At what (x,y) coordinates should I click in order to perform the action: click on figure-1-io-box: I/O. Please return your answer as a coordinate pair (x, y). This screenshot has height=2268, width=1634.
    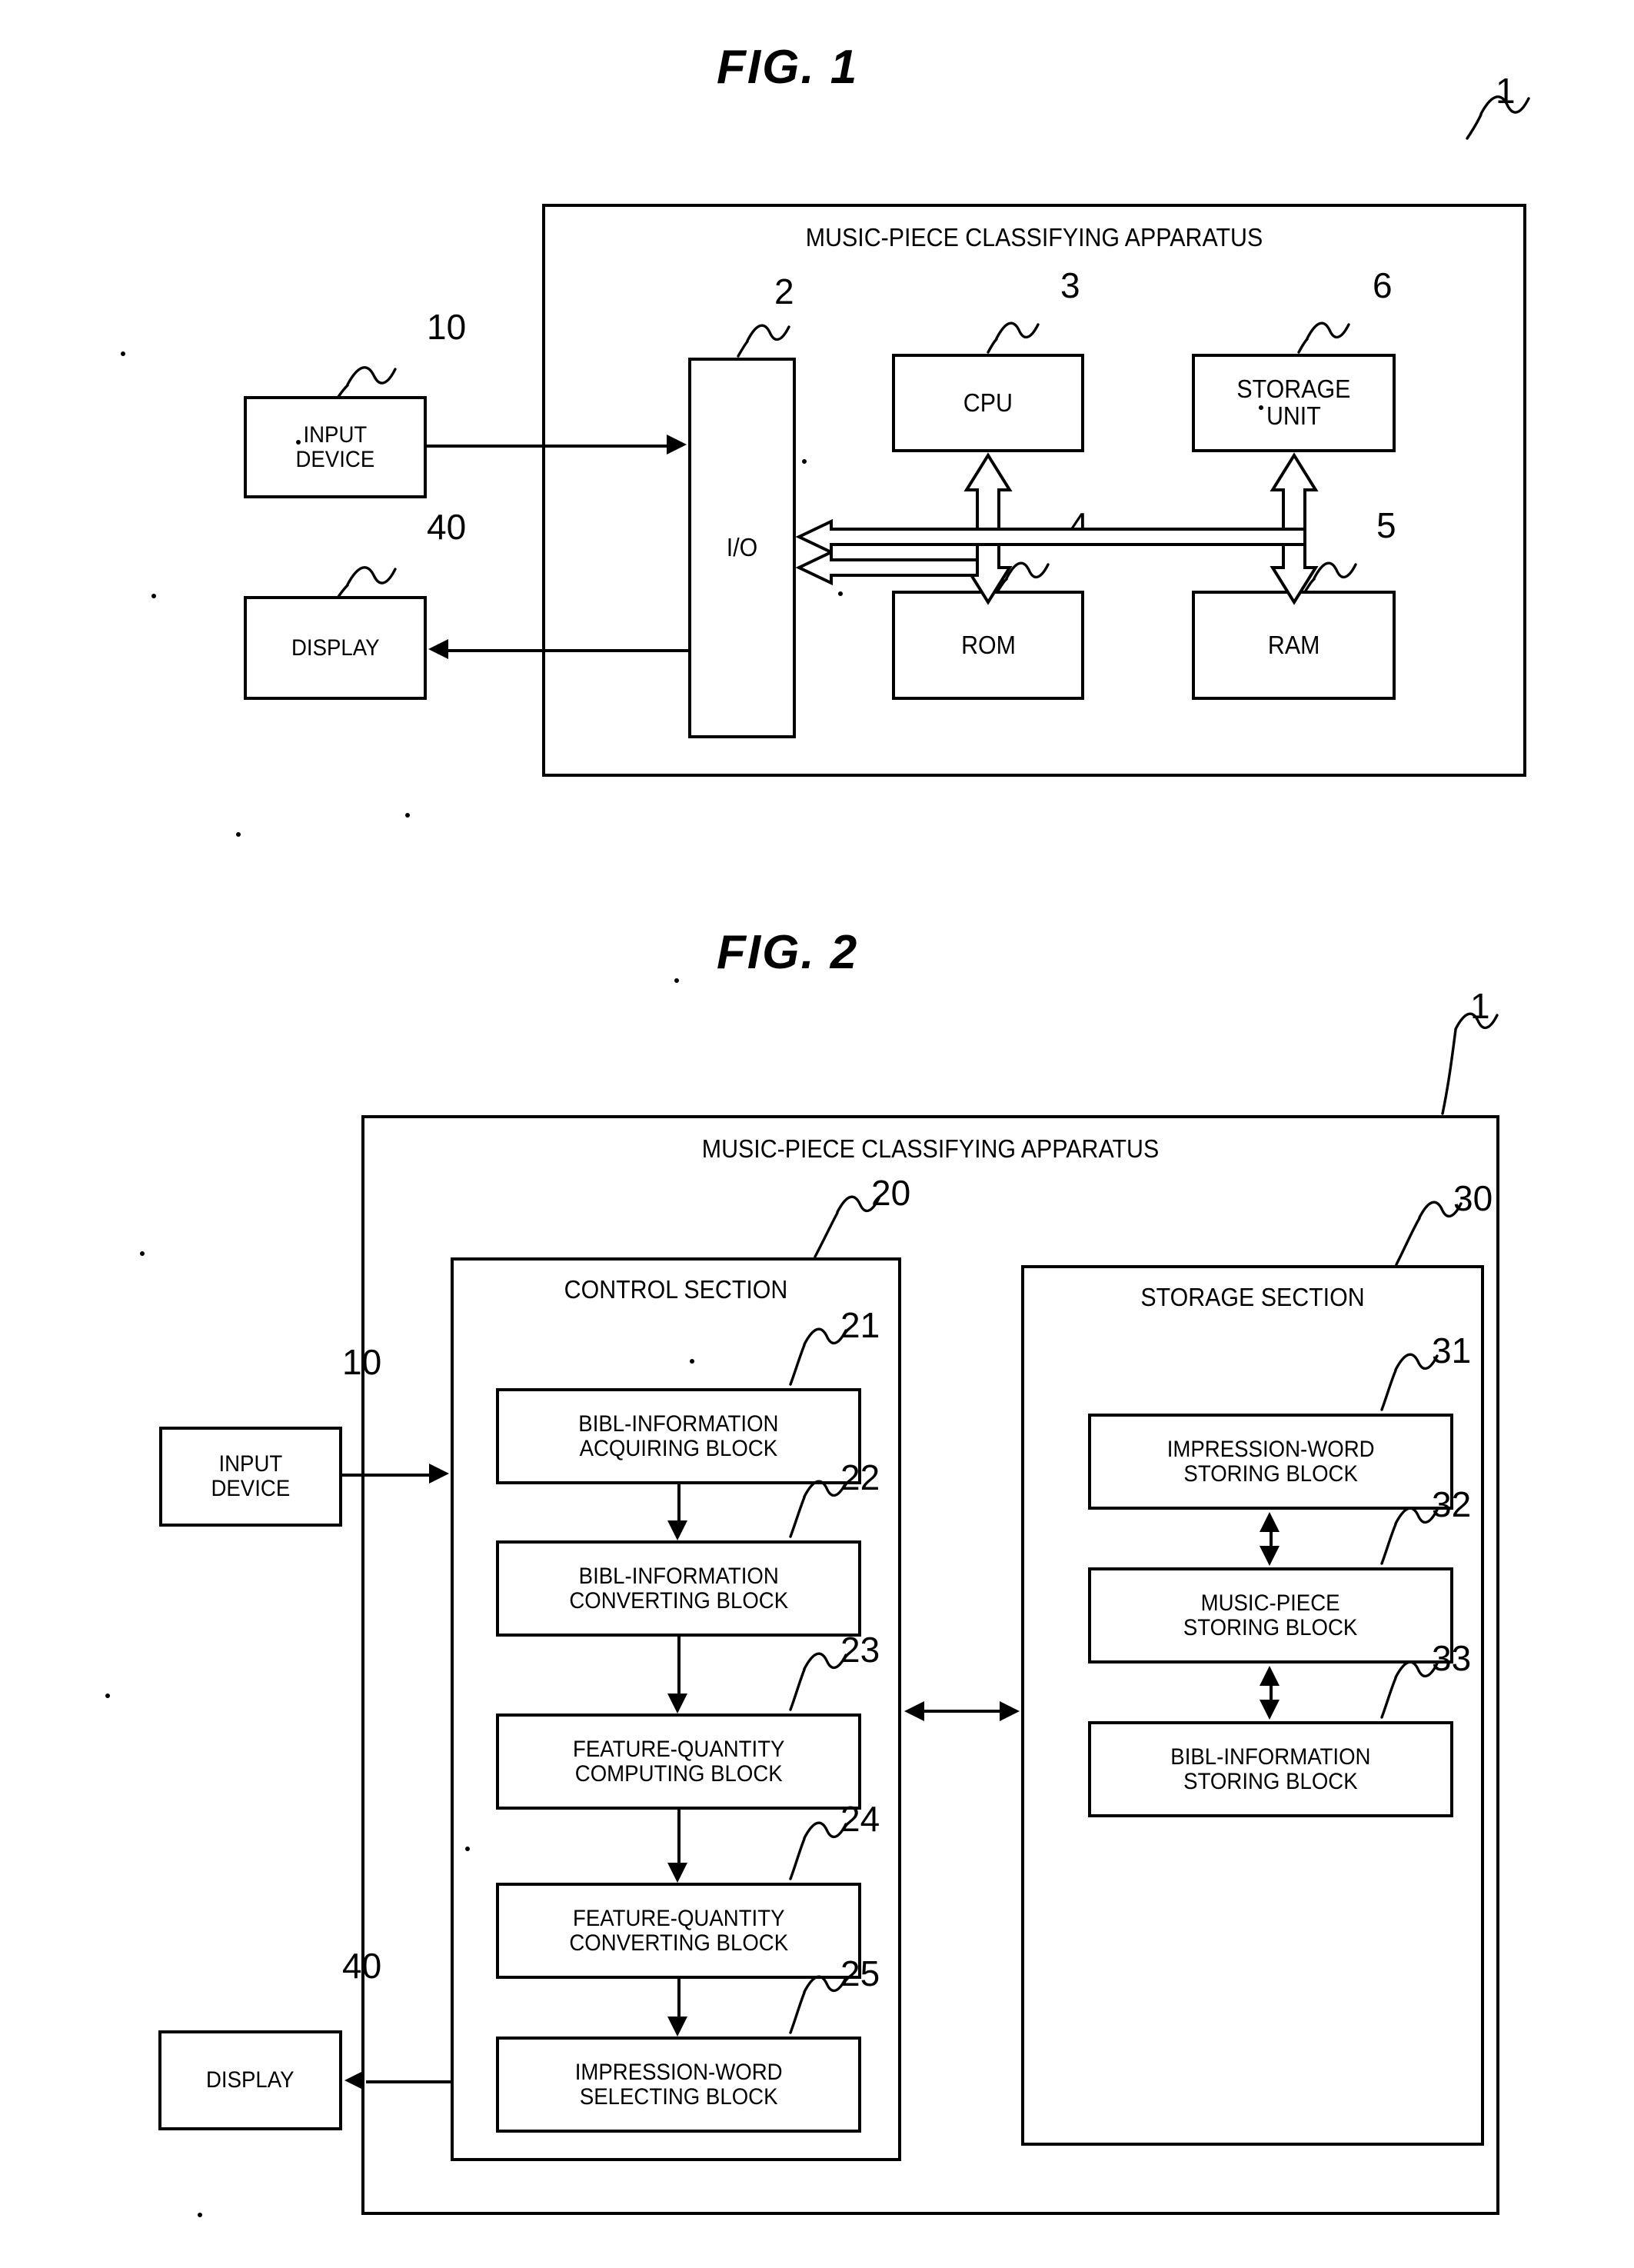
    Looking at the image, I should click on (742, 548).